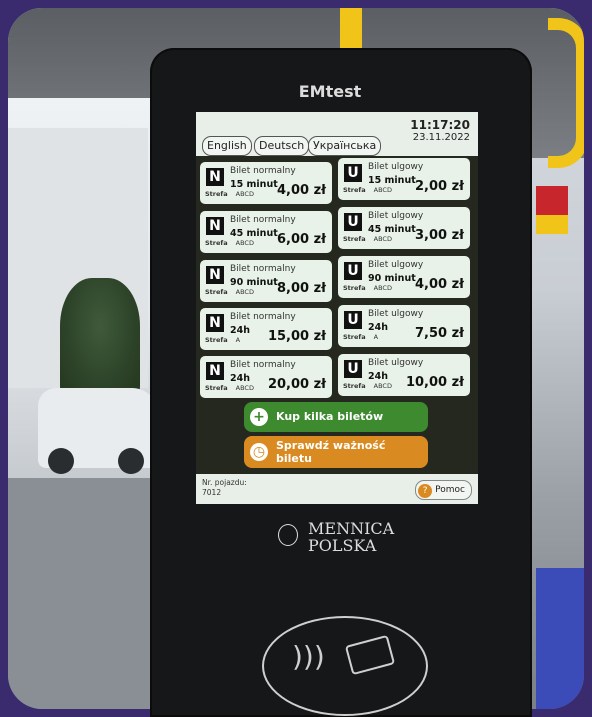 This screenshot has height=717, width=592. I want to click on ticket-price: 20,00 zł, so click(296, 384).